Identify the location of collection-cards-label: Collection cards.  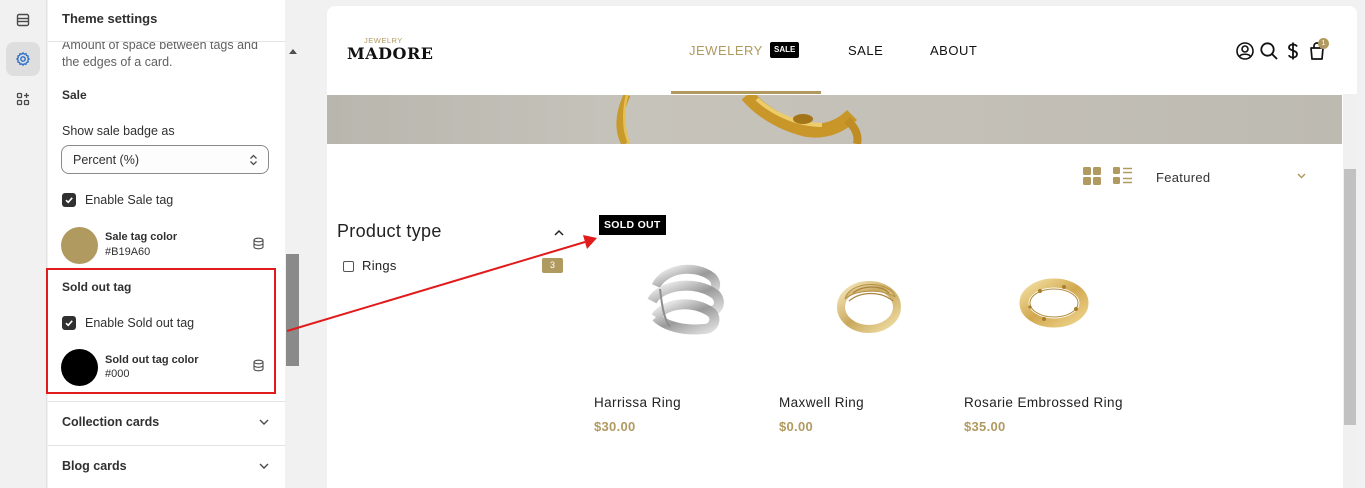
(111, 422).